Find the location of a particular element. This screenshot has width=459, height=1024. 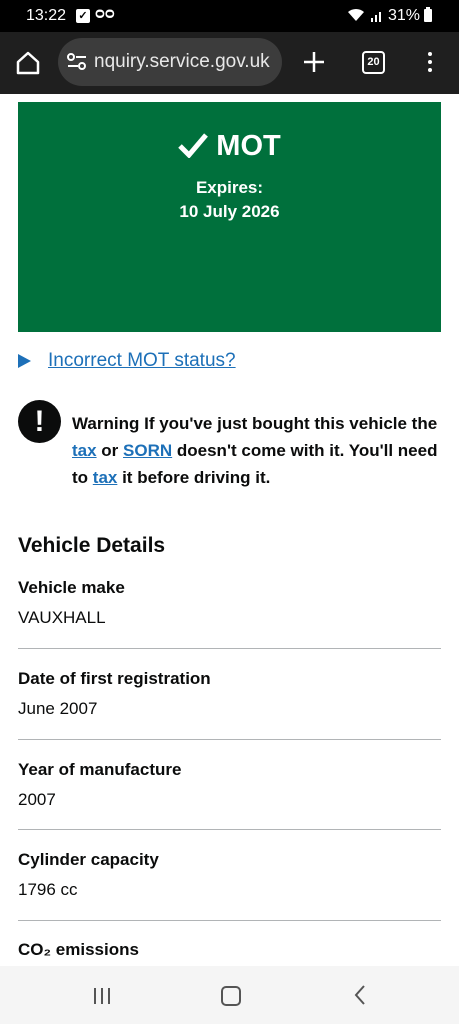

check-icon is located at coordinates (193, 146).